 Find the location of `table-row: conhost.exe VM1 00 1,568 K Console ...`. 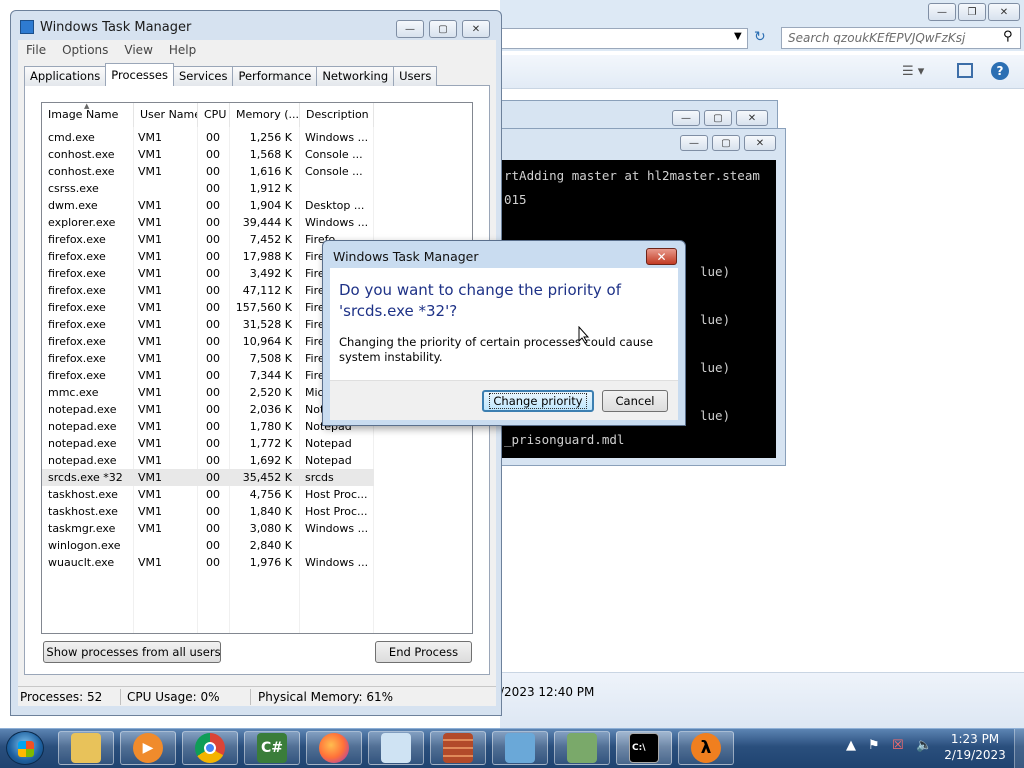

table-row: conhost.exe VM1 00 1,568 K Console ... is located at coordinates (208, 154).